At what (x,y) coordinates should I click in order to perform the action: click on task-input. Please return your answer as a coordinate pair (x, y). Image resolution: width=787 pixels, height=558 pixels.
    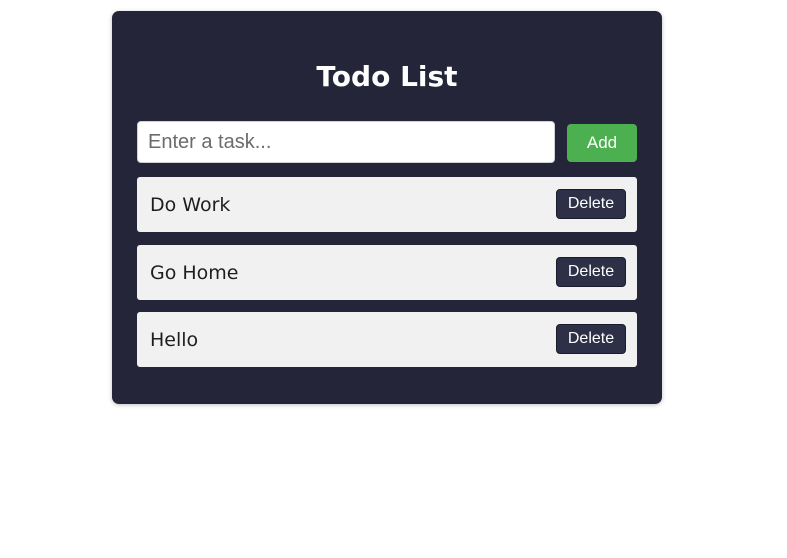
    Looking at the image, I should click on (346, 142).